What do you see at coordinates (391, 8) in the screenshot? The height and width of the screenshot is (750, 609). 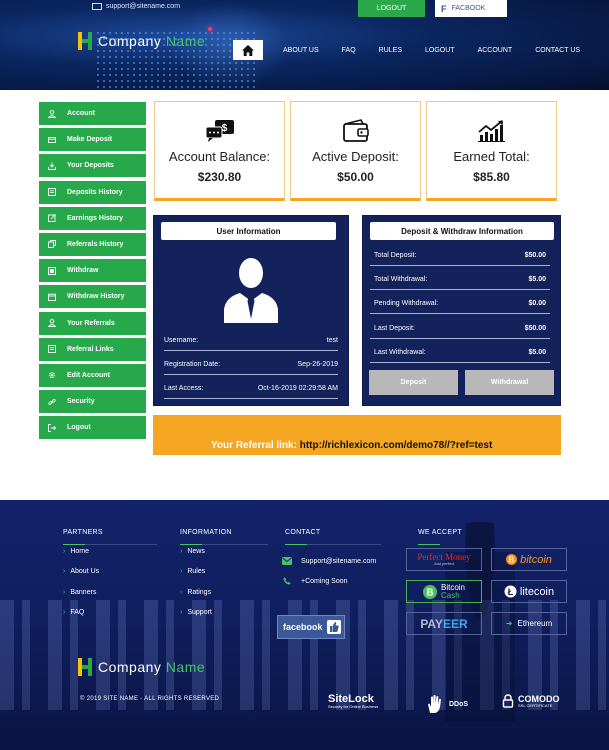 I see `top-logout-button: LOGOUT` at bounding box center [391, 8].